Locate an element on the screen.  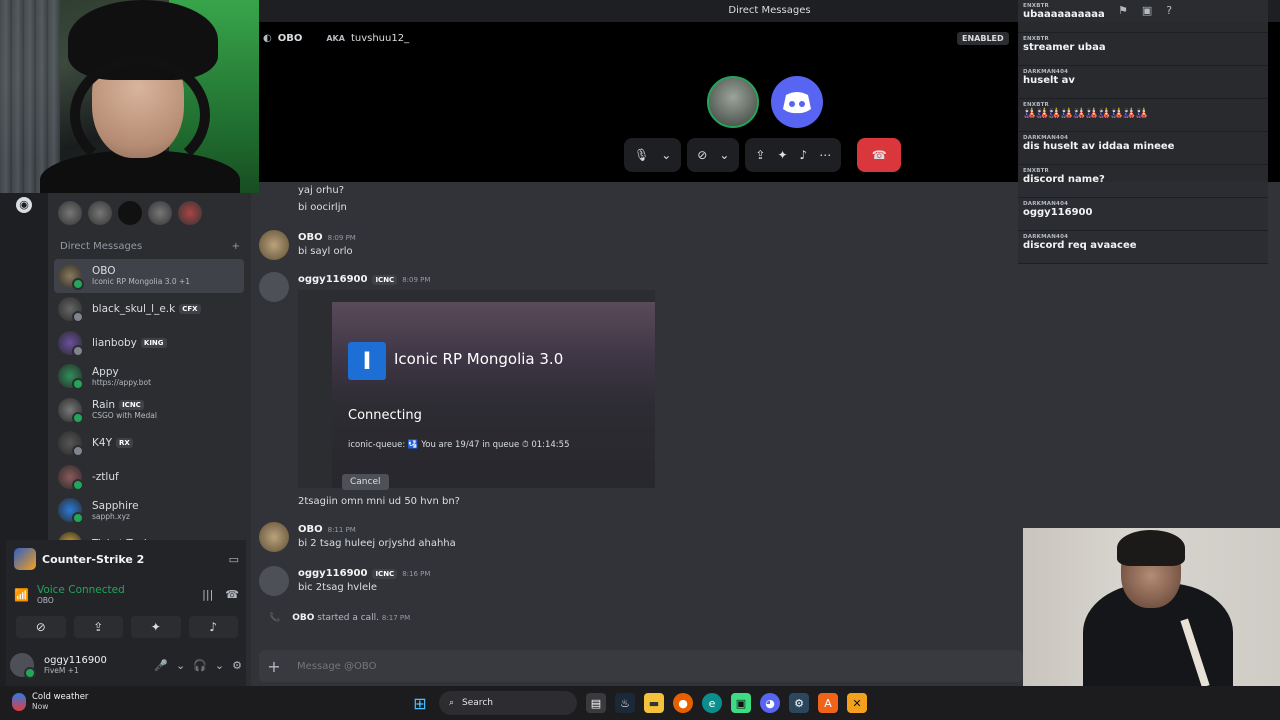
discord-taskbar-icon: ◕ is located at coordinates (770, 703).